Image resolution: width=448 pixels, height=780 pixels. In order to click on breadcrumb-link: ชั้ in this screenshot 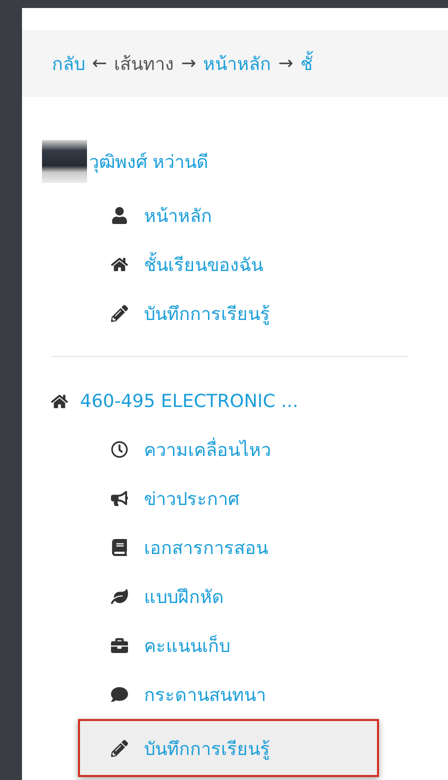, I will do `click(306, 63)`.